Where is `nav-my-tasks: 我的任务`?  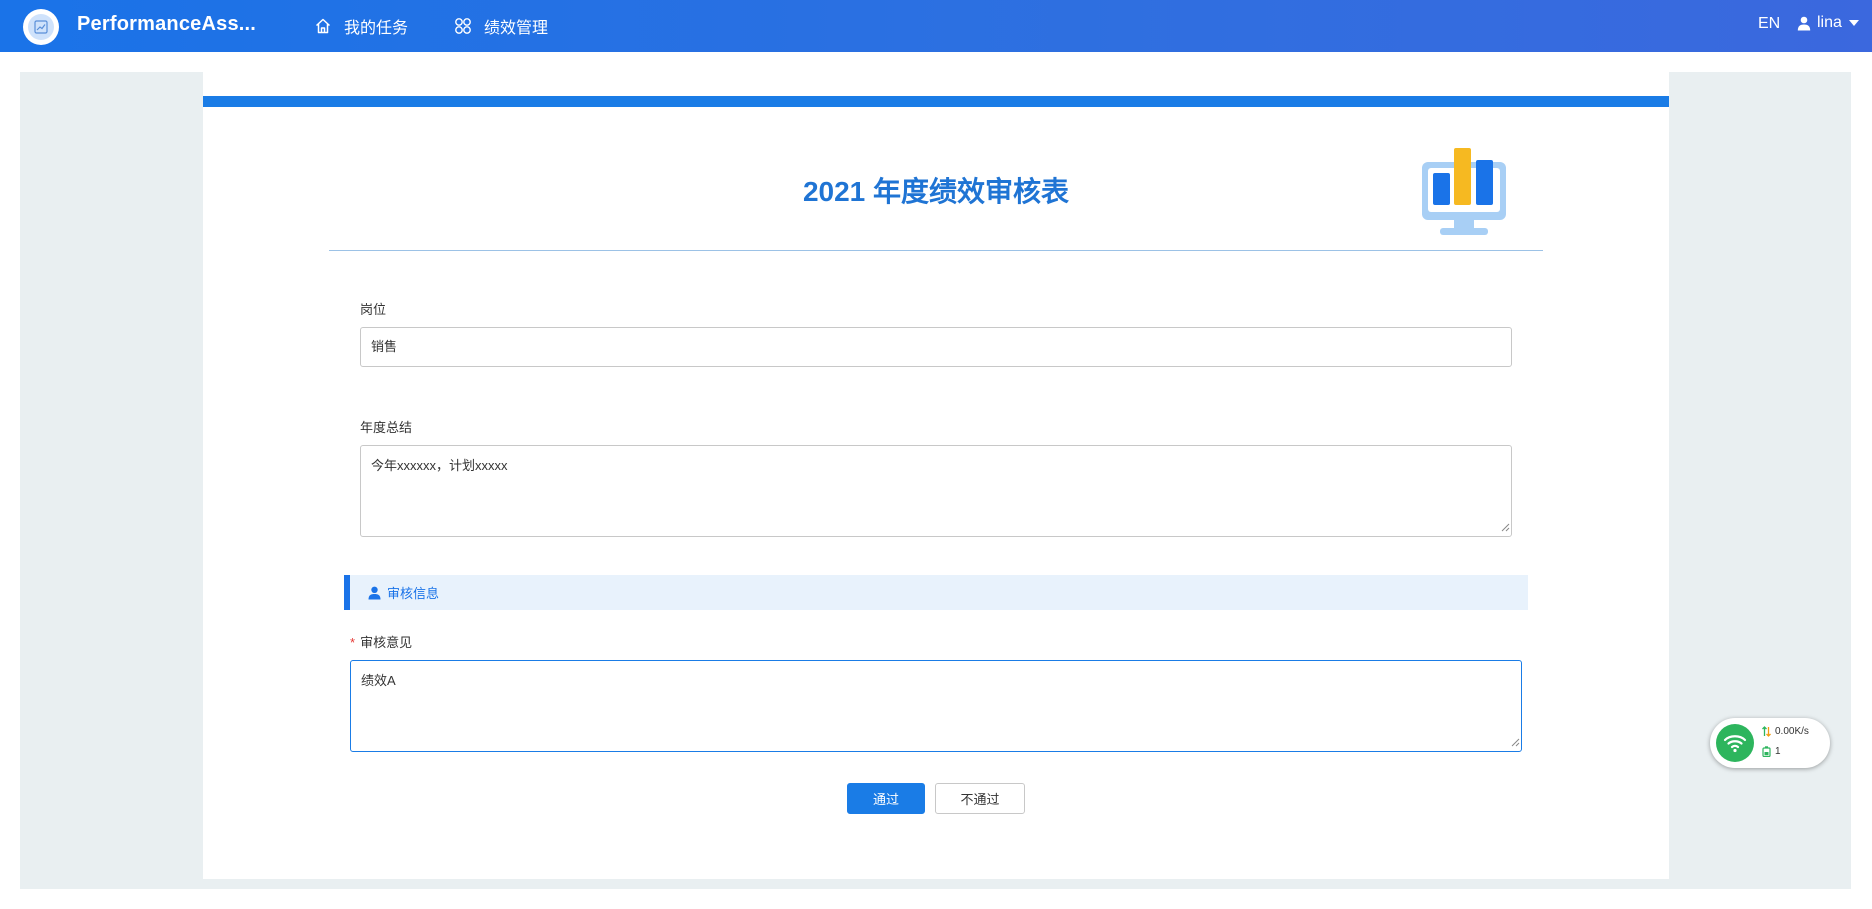
nav-my-tasks: 我的任务 is located at coordinates (361, 26).